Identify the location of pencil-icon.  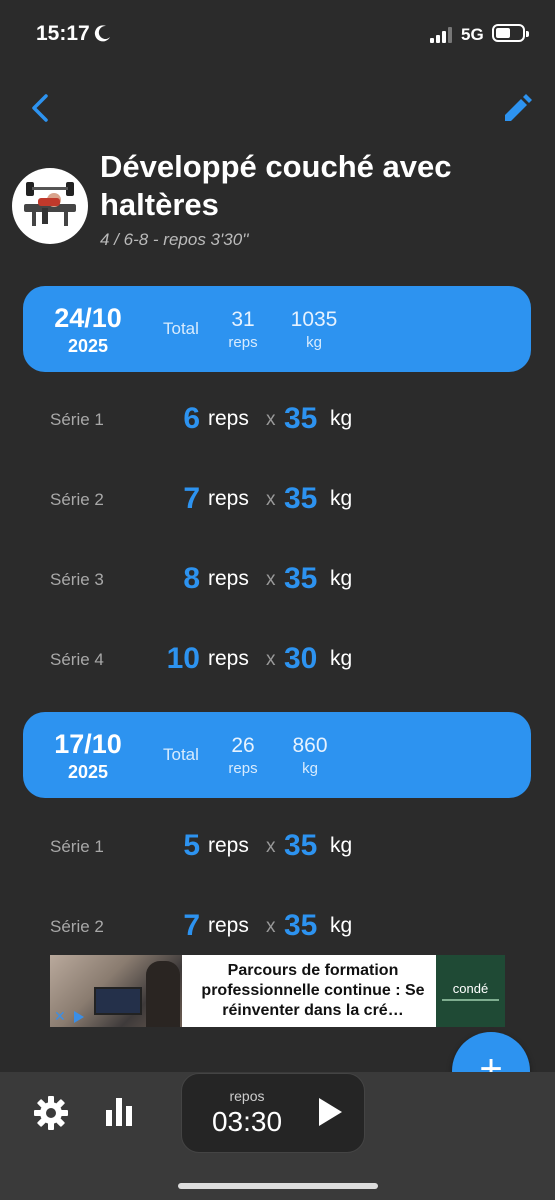
(518, 107).